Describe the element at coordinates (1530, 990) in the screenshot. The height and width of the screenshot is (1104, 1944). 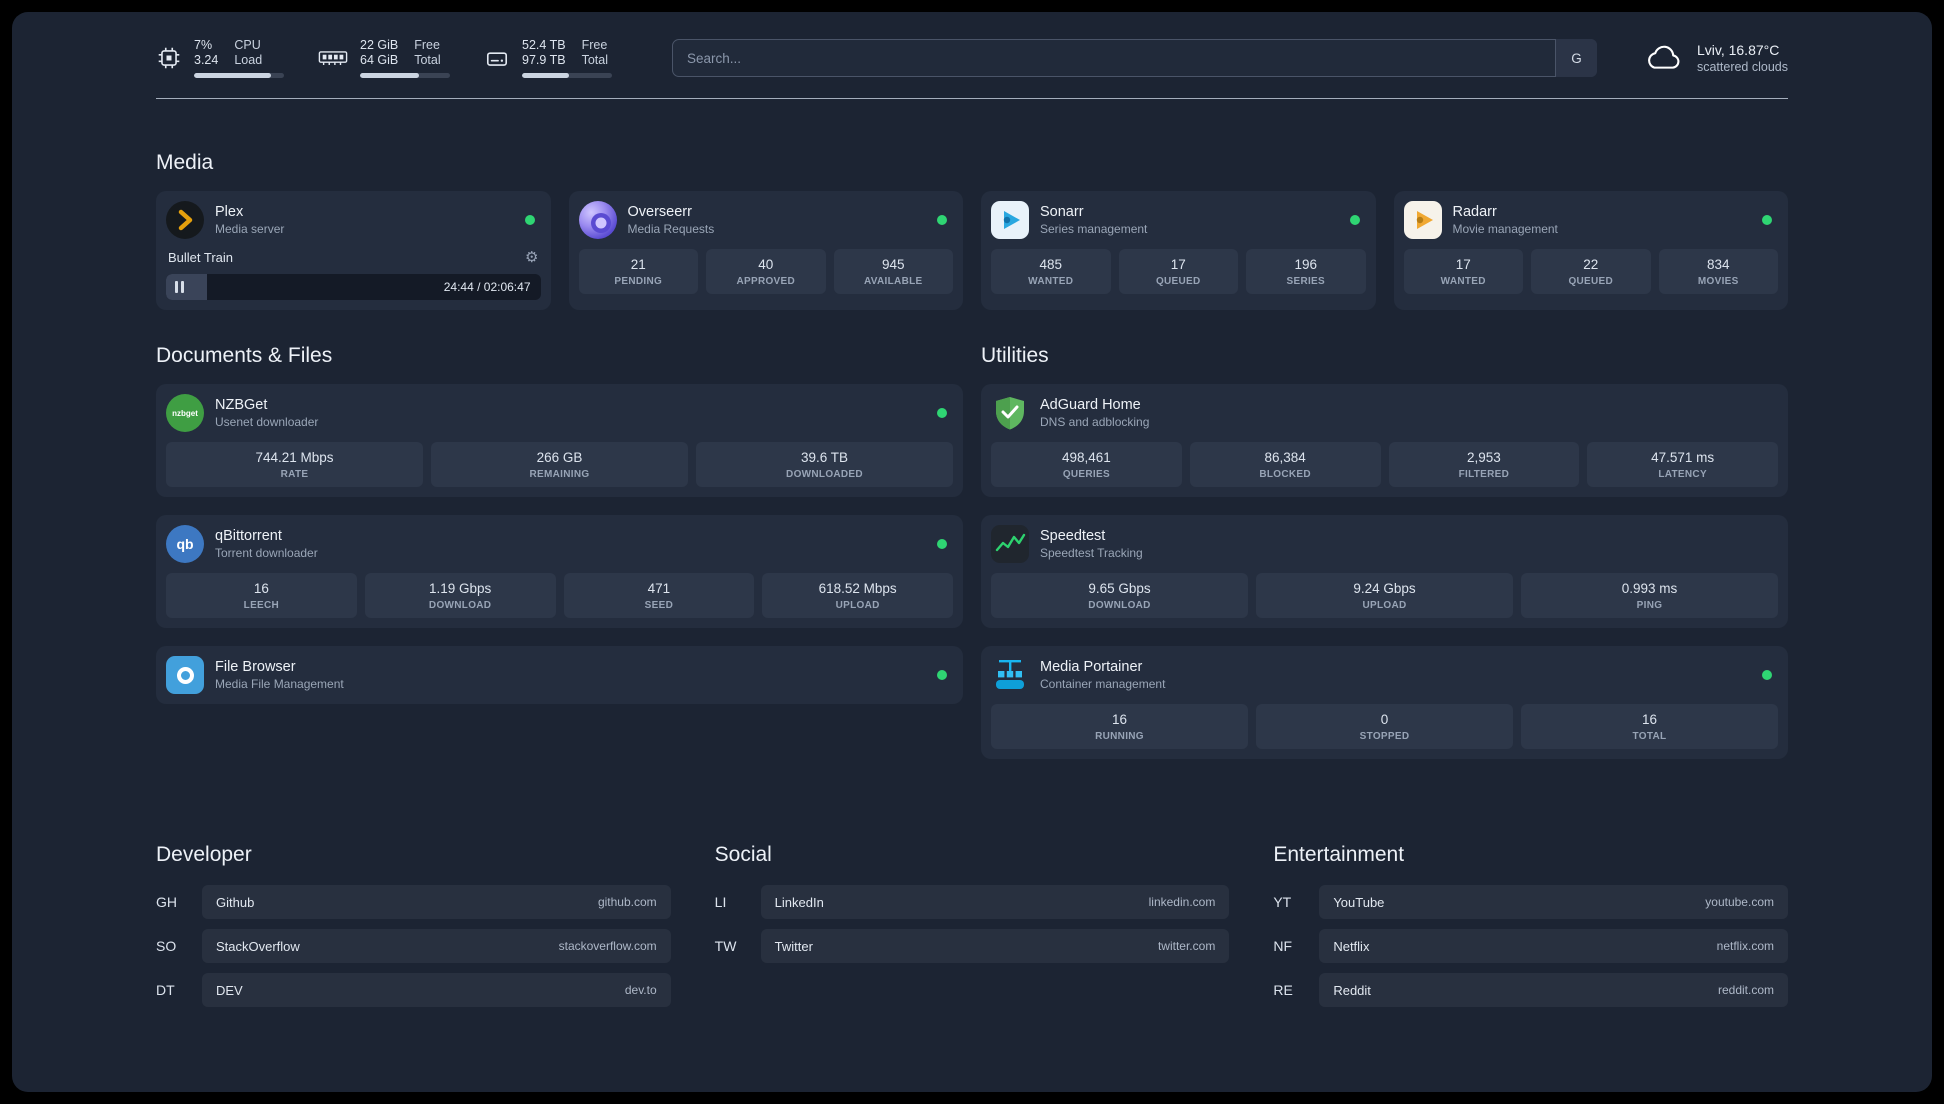
I see `bookmark-reddit: RE Reddit reddit.com` at that location.